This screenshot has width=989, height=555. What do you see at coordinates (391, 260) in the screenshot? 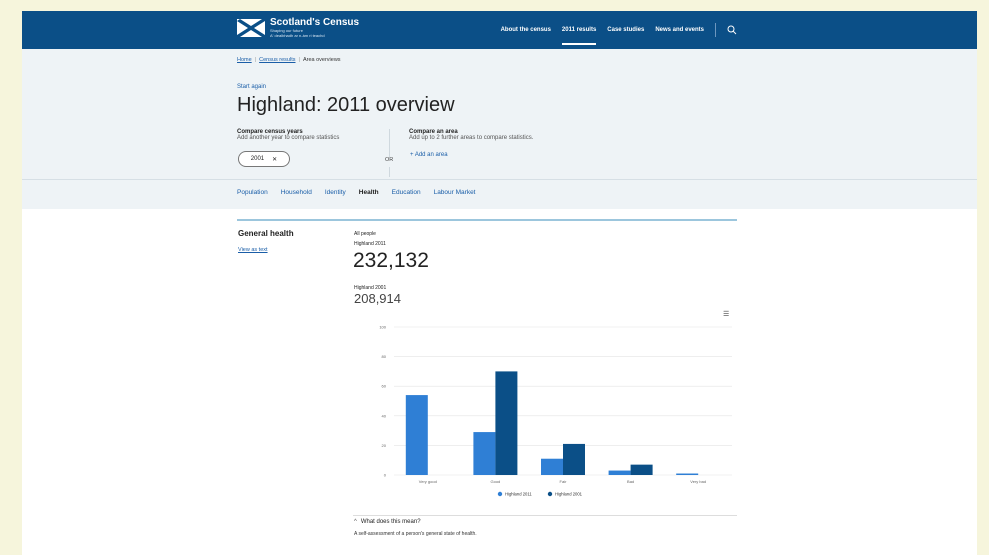
I see `stat-value-2011: 232,132` at bounding box center [391, 260].